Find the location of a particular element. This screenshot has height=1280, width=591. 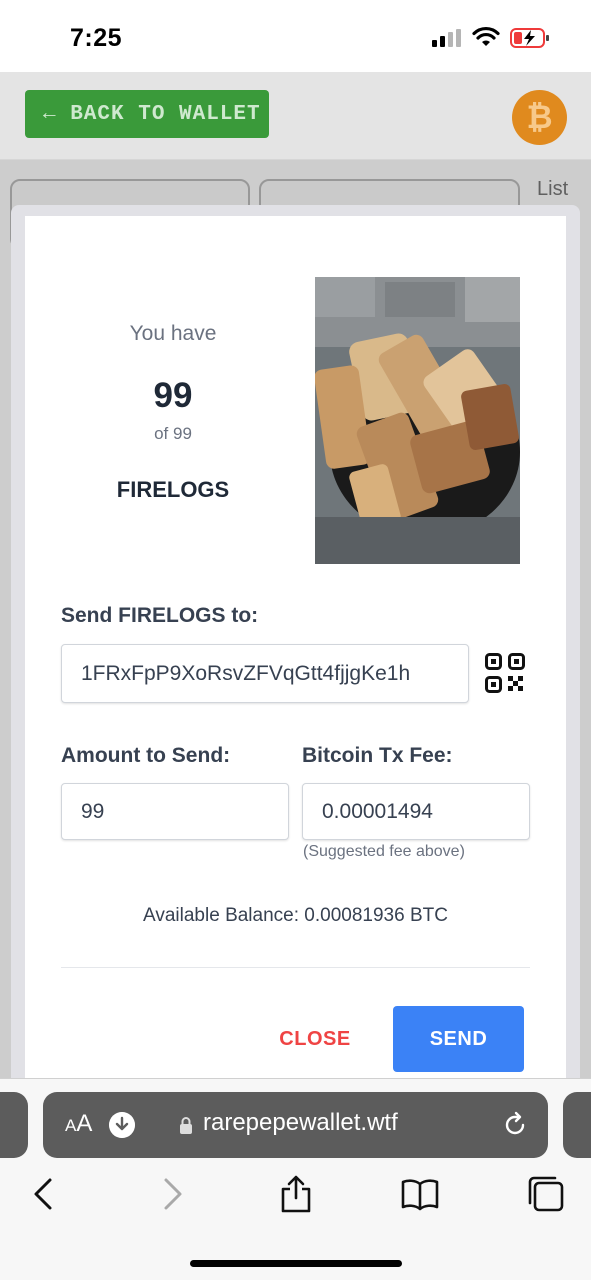

address-bar: AA rarepepewallet.wtf is located at coordinates (295, 1125).